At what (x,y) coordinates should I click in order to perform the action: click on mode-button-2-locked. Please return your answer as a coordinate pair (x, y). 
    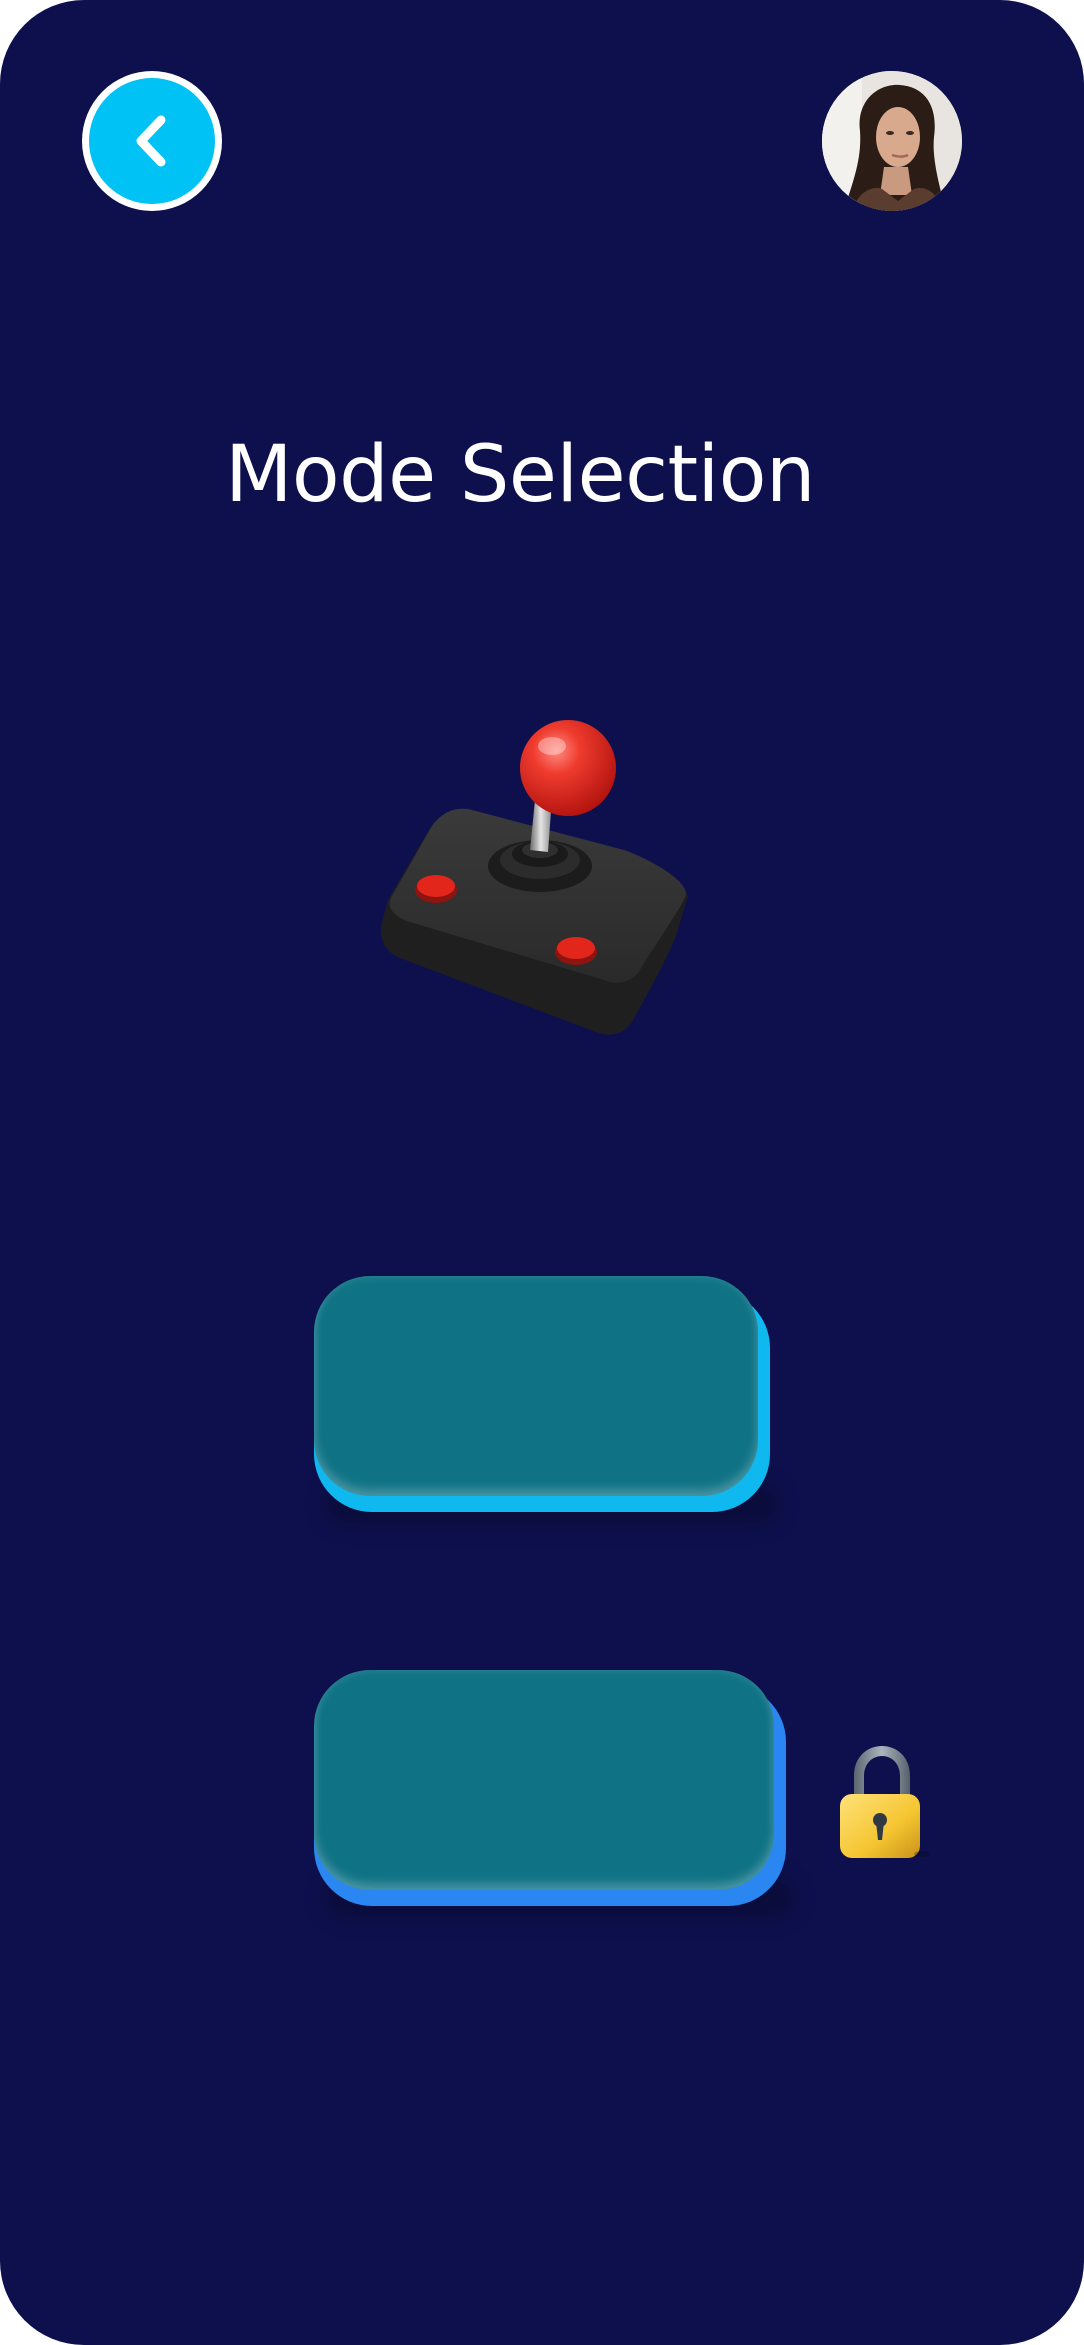
    Looking at the image, I should click on (555, 1794).